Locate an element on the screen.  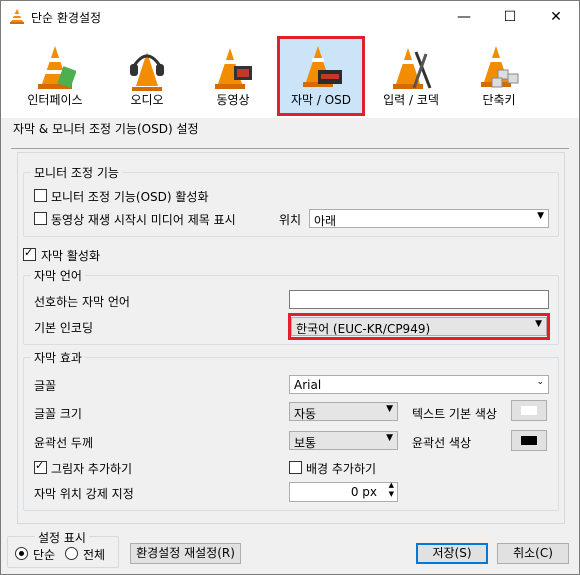
tab-video-label: 동영상 is located at coordinates (233, 100).